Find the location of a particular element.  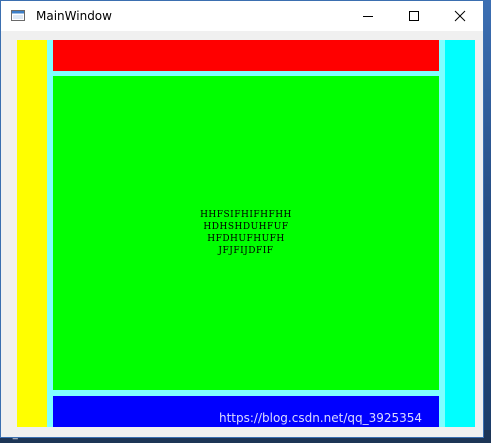

window-title: MainWindow is located at coordinates (74, 16).